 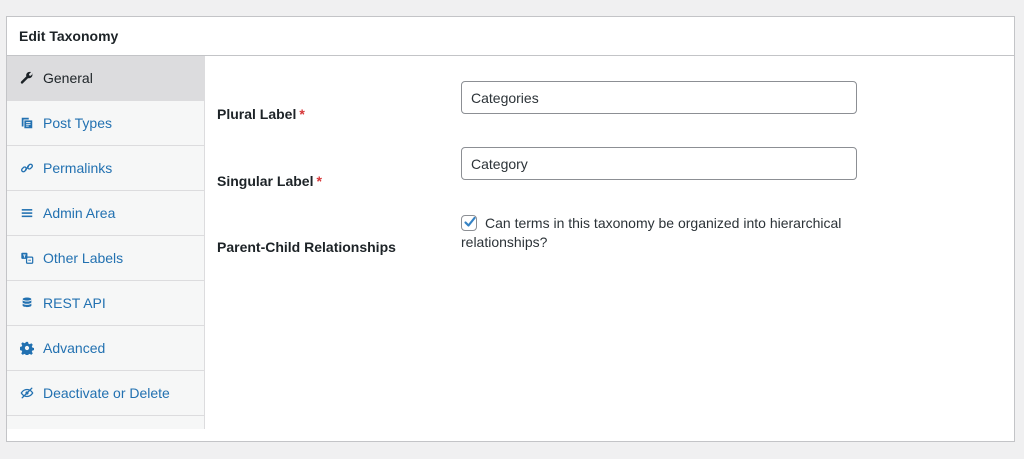 I want to click on sidebar-item-other-labels: Other Labels, so click(x=105, y=258).